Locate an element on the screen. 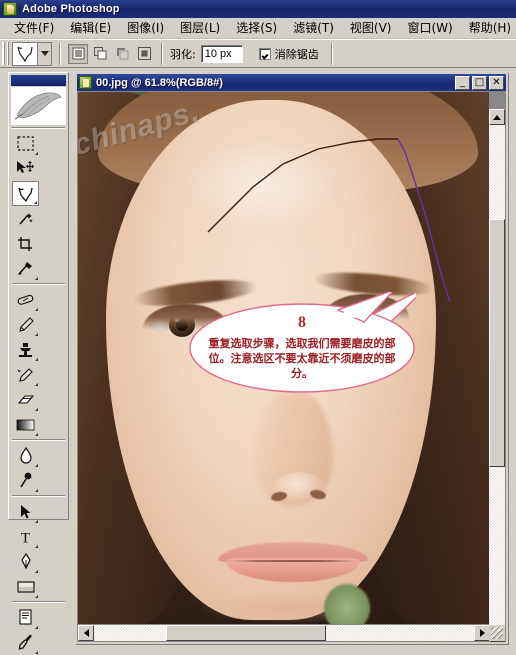  rectangle-shape-icon is located at coordinates (25, 586).